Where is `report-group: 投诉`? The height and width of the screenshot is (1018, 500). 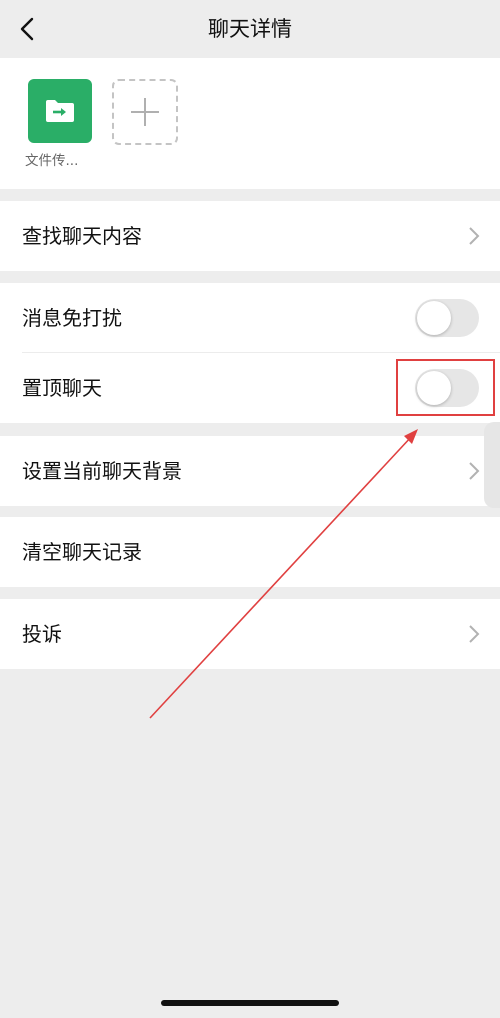 report-group: 投诉 is located at coordinates (250, 634).